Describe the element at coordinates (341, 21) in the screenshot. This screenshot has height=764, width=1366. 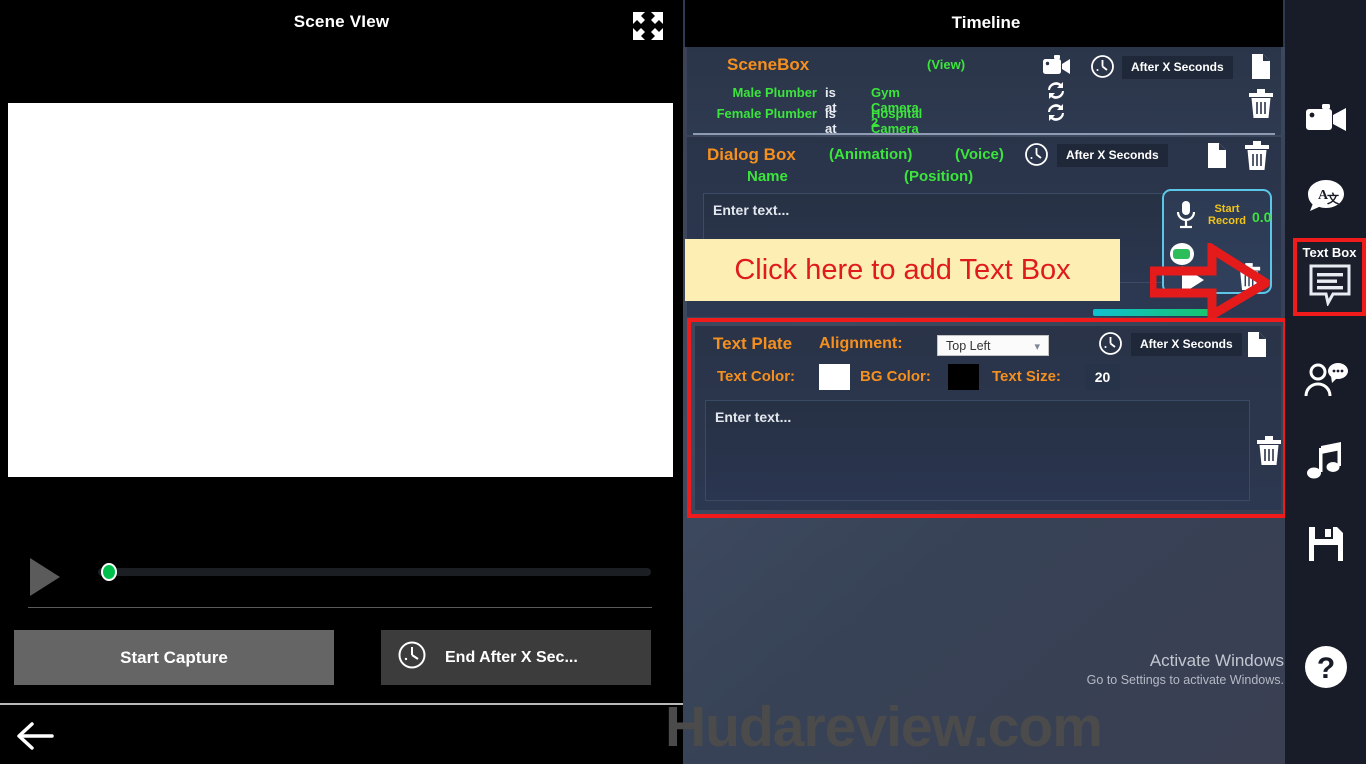
I see `page-title: Scene VIew` at that location.